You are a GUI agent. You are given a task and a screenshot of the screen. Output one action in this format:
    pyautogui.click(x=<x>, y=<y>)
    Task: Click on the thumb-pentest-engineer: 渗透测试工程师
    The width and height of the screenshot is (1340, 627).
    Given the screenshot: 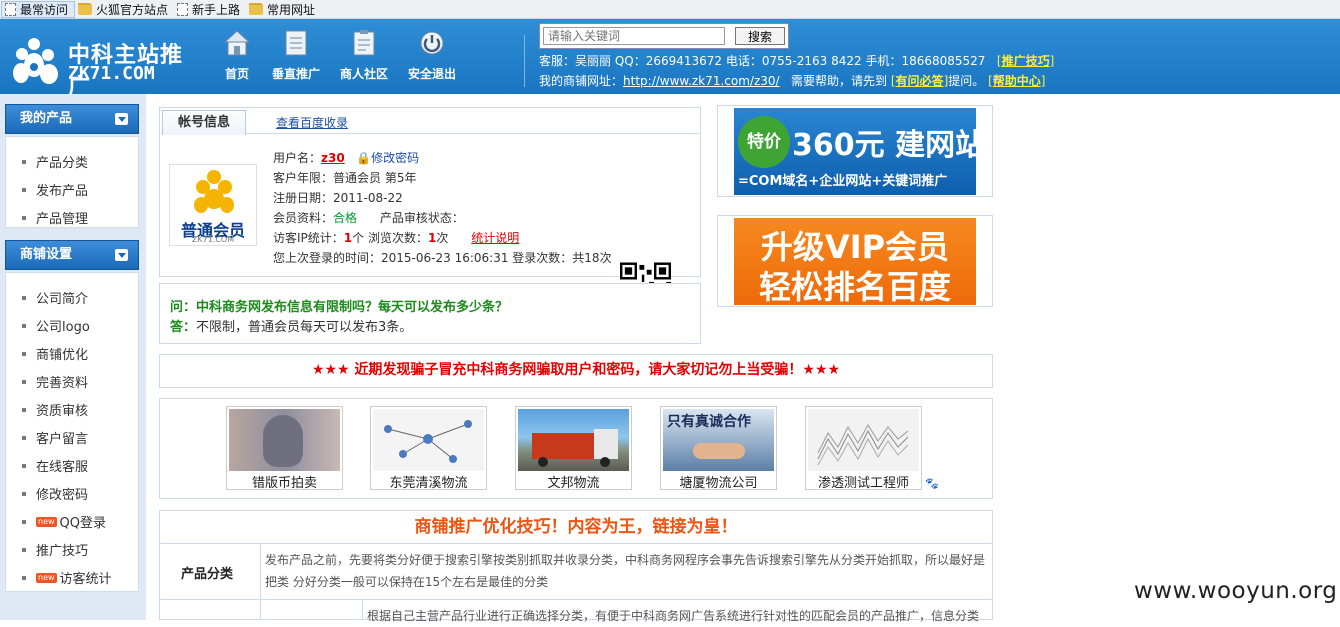 What is the action you would take?
    pyautogui.click(x=863, y=448)
    